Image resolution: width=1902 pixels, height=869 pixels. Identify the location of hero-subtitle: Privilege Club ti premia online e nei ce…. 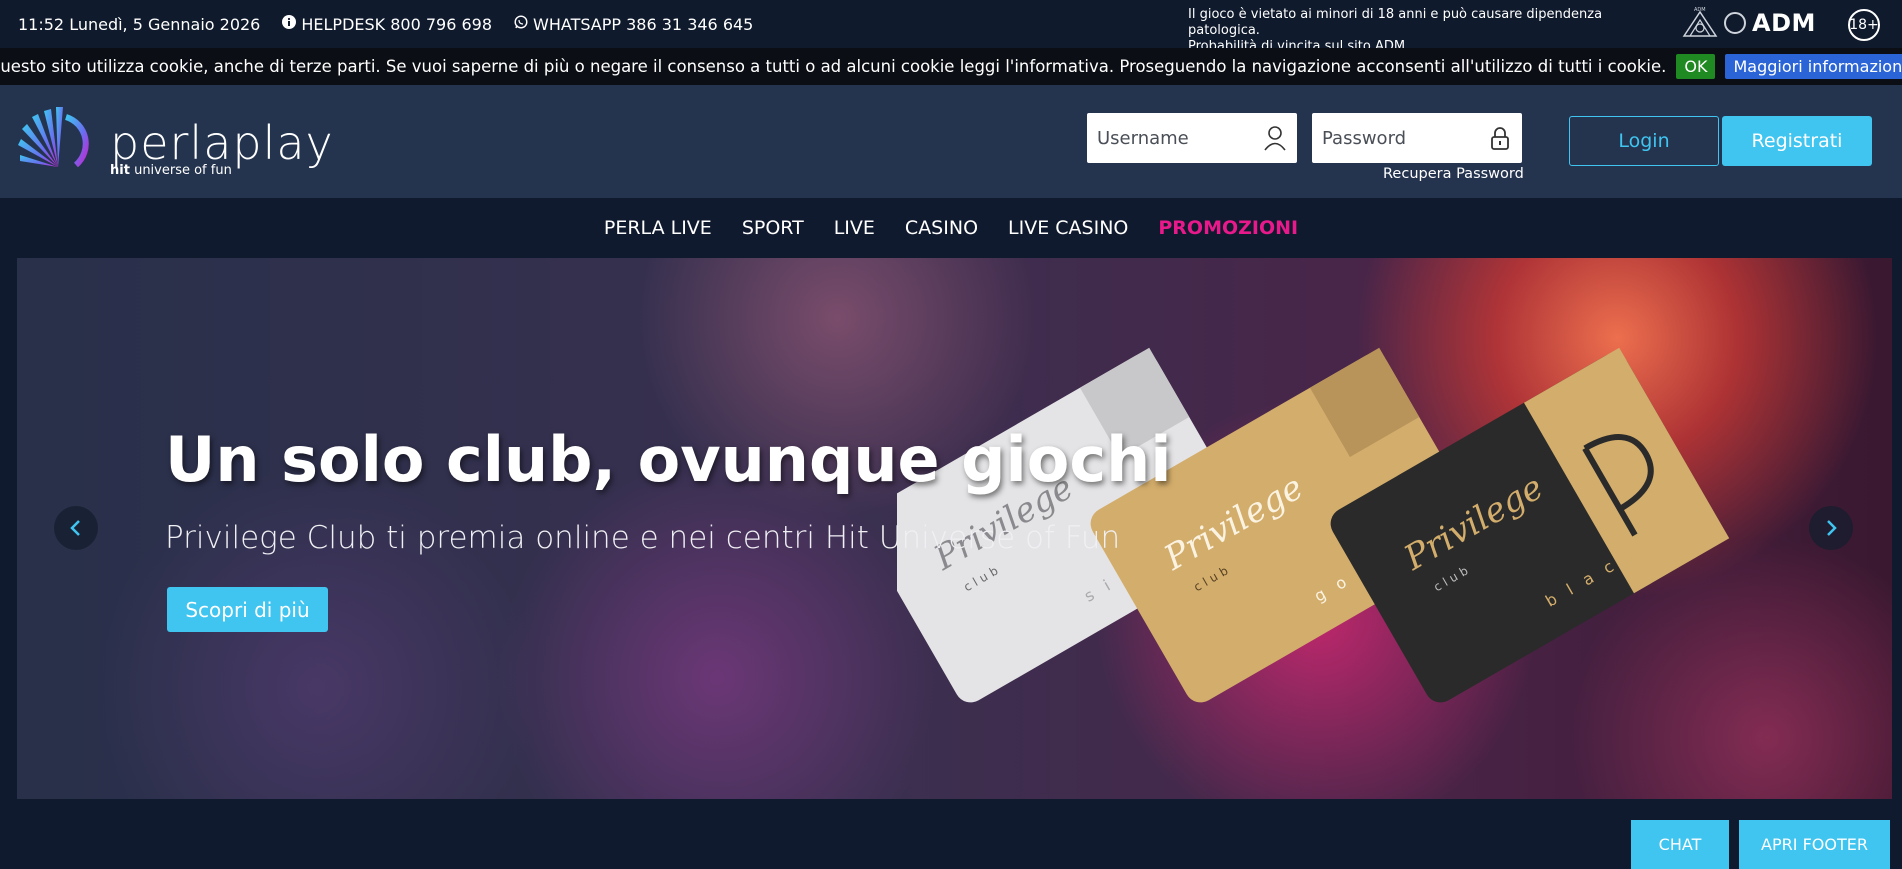
(643, 538).